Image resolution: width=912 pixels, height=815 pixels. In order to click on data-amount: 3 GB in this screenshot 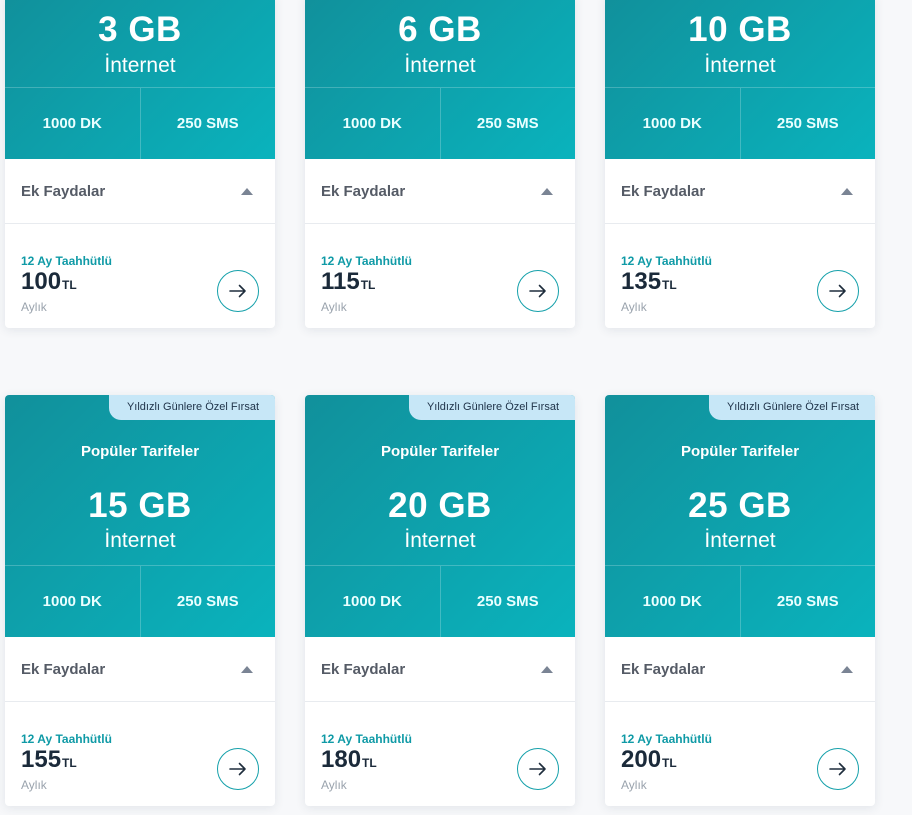, I will do `click(140, 29)`.